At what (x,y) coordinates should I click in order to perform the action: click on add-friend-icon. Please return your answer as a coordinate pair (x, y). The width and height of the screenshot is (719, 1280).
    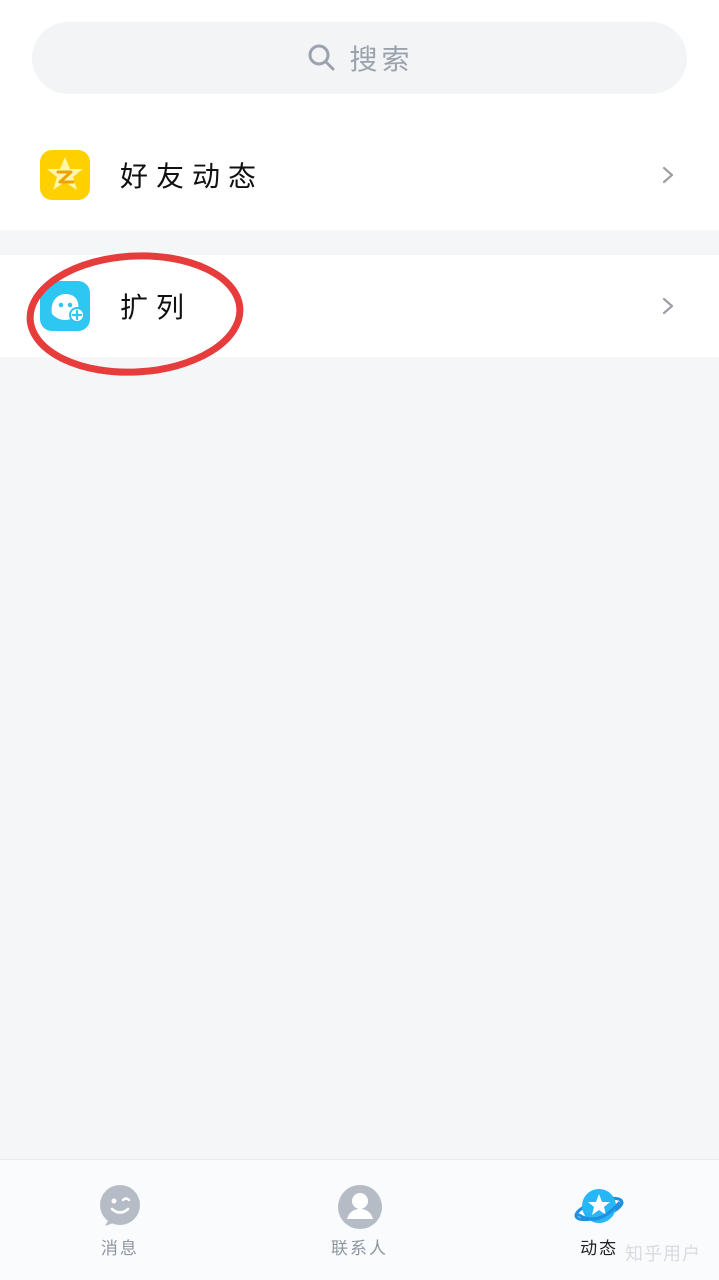
    Looking at the image, I should click on (65, 306).